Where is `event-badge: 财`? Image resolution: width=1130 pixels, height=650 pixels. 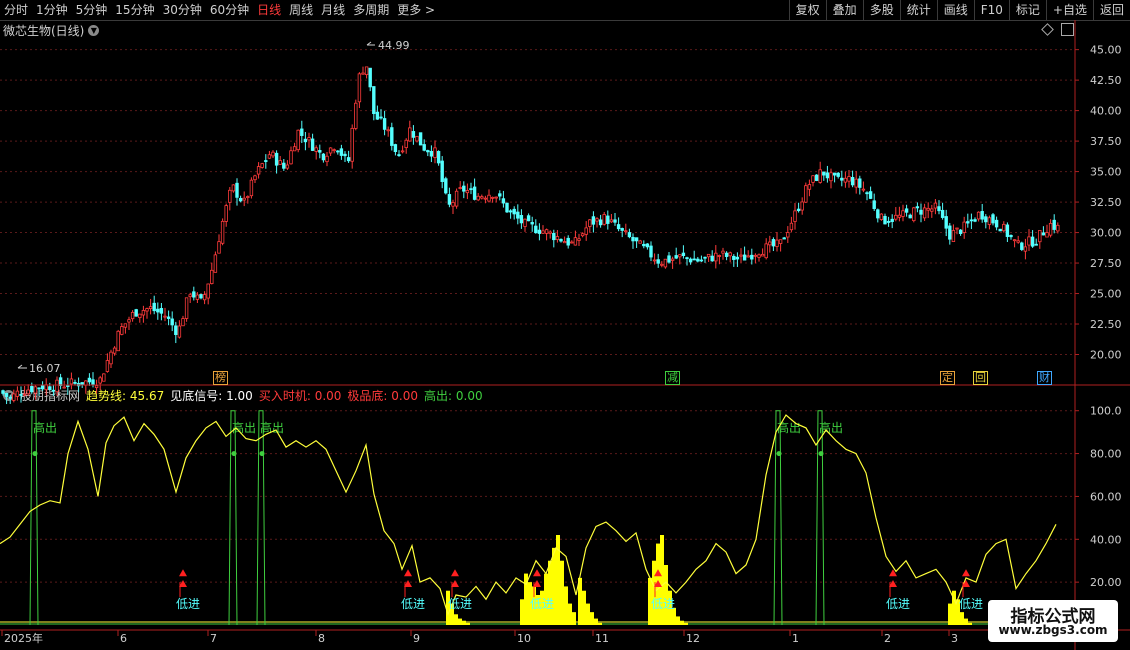
event-badge: 财 is located at coordinates (1044, 378).